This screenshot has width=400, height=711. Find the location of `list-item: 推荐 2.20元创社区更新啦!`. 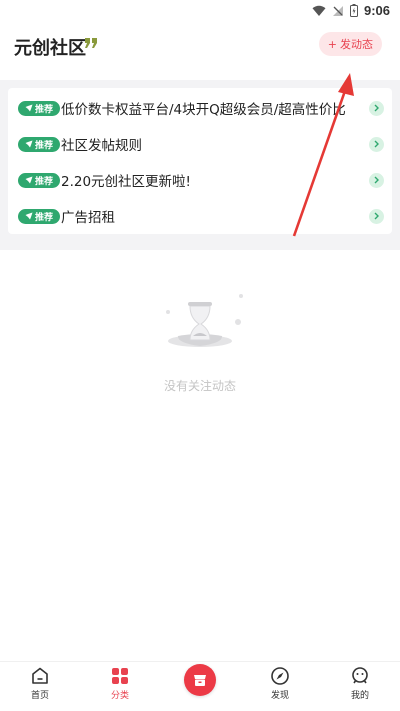

list-item: 推荐 2.20元创社区更新啦! is located at coordinates (200, 180).